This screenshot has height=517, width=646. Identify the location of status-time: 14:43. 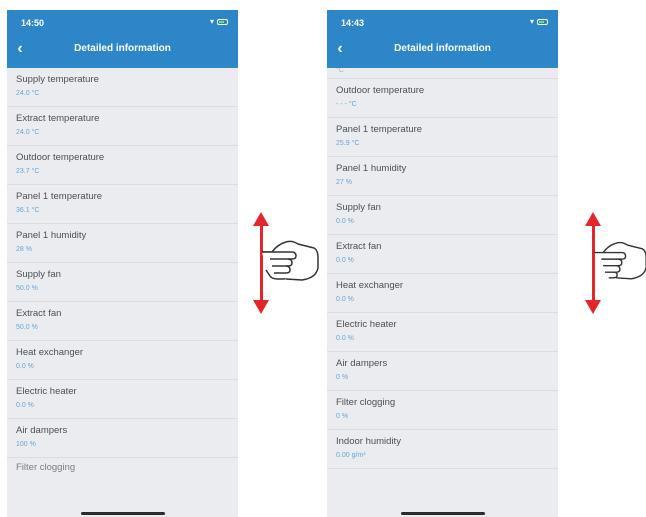
(353, 23).